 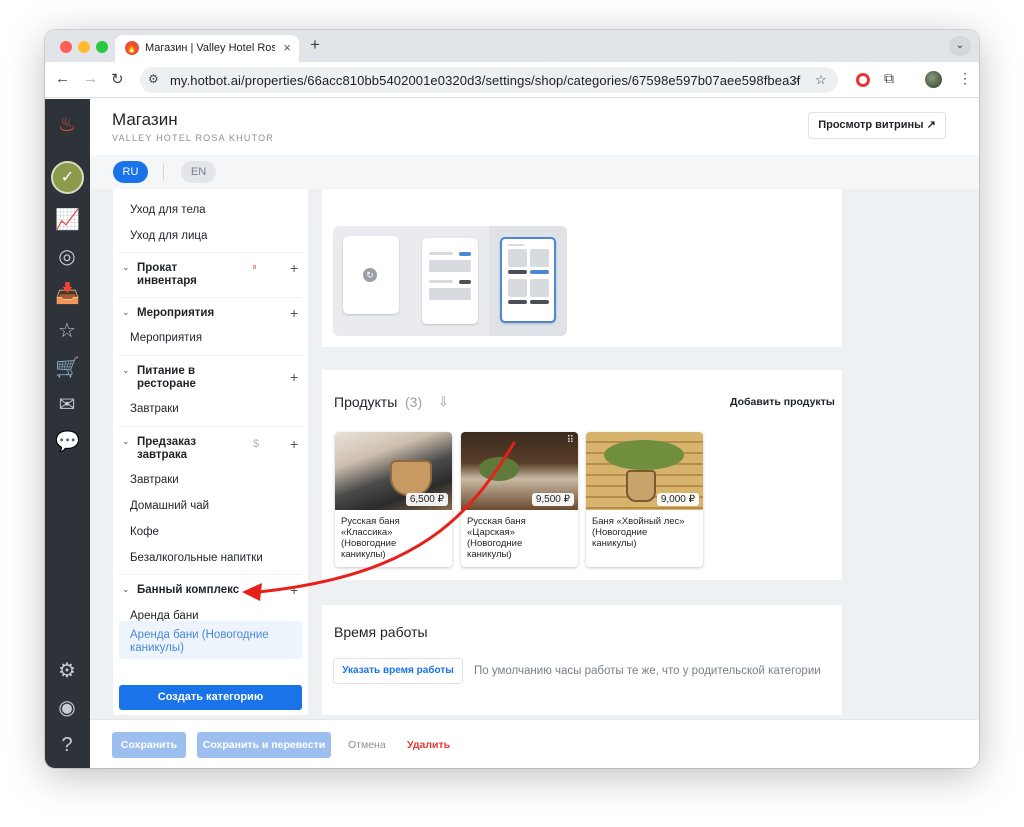 I want to click on minimize-window-button, so click(x=84, y=47).